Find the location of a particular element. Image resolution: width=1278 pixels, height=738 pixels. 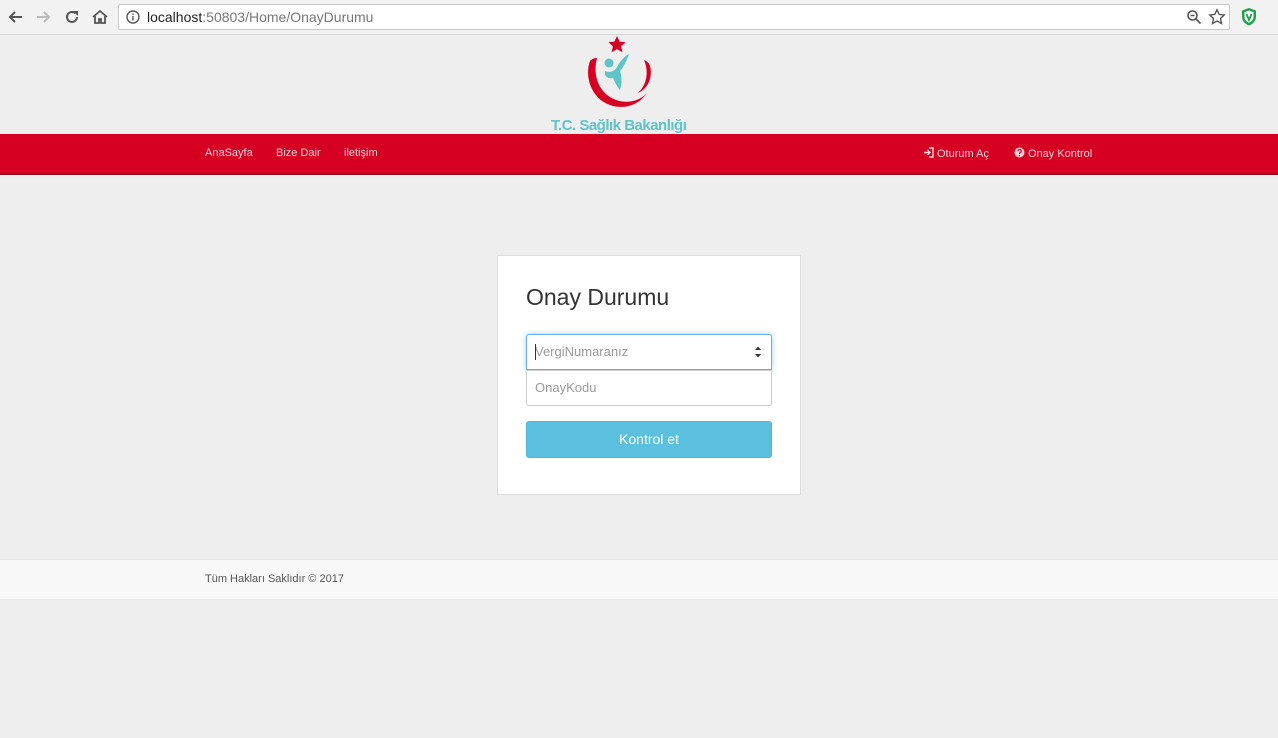

zoom-icon is located at coordinates (1194, 17).